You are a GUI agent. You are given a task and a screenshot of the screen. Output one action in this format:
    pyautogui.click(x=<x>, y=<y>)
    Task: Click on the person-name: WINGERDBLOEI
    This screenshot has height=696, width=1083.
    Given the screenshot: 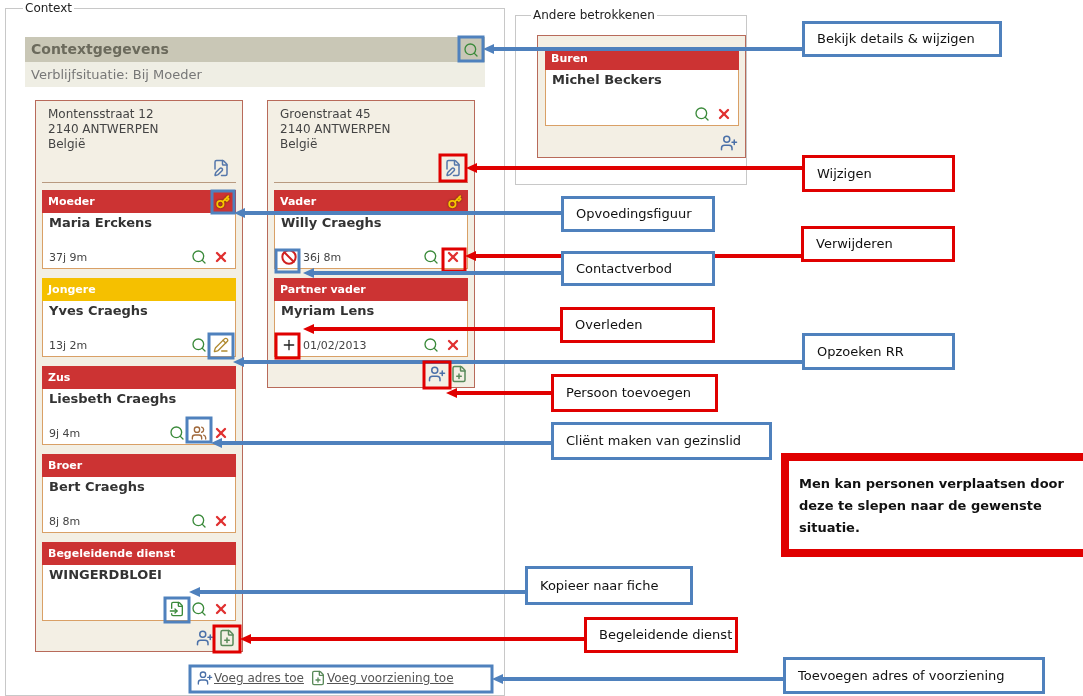 What is the action you would take?
    pyautogui.click(x=106, y=575)
    